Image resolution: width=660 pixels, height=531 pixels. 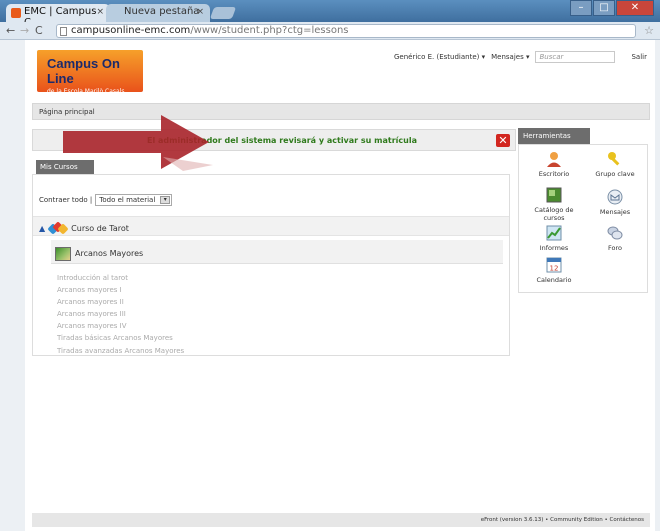 What do you see at coordinates (615, 212) in the screenshot?
I see `tool-label: Mensajes` at bounding box center [615, 212].